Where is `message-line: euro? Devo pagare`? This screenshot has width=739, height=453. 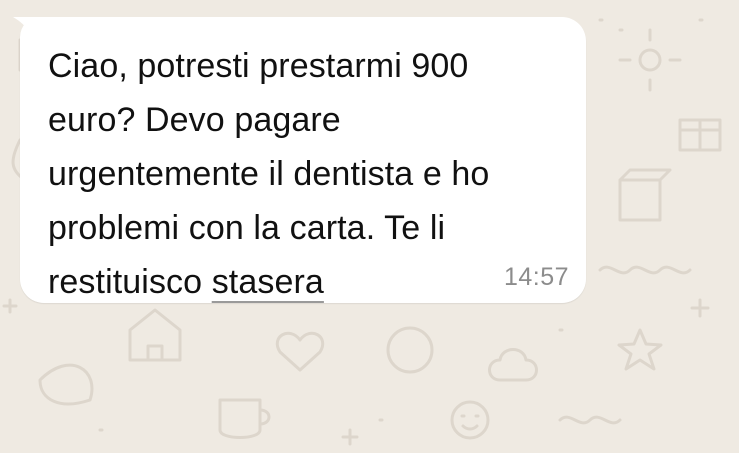 message-line: euro? Devo pagare is located at coordinates (194, 120).